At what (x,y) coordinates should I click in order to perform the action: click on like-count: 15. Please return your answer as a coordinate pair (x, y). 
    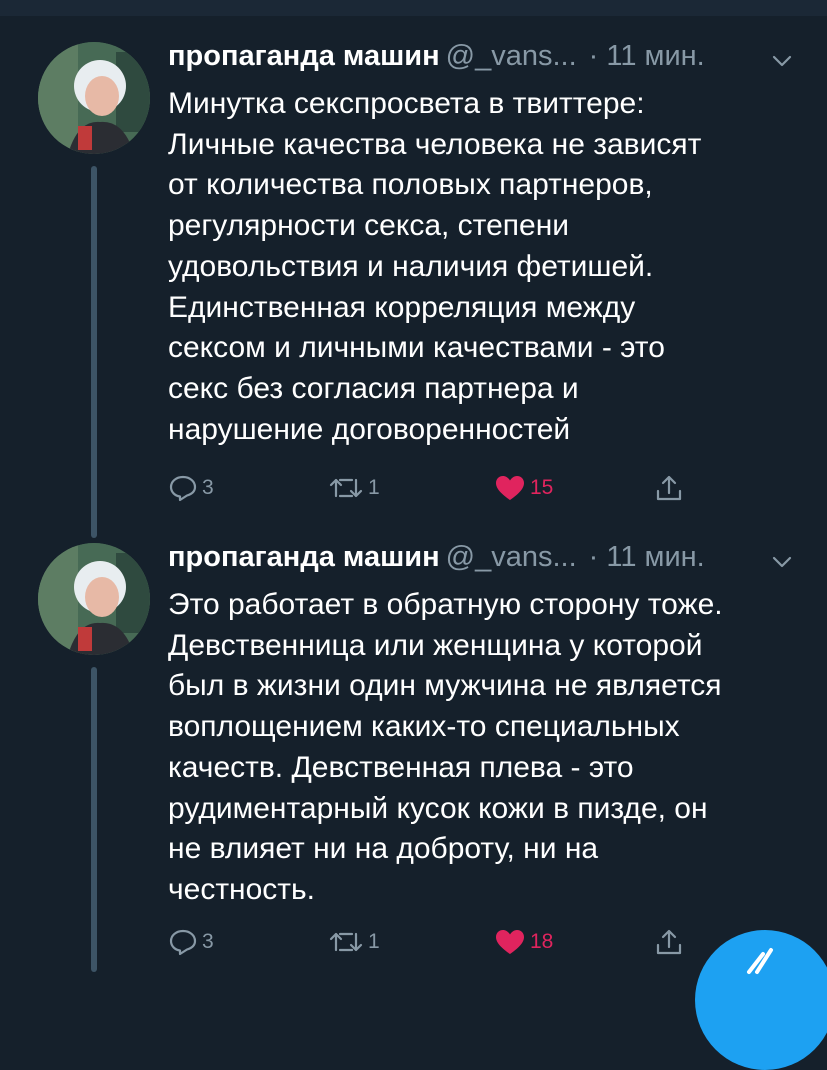
    Looking at the image, I should click on (542, 487).